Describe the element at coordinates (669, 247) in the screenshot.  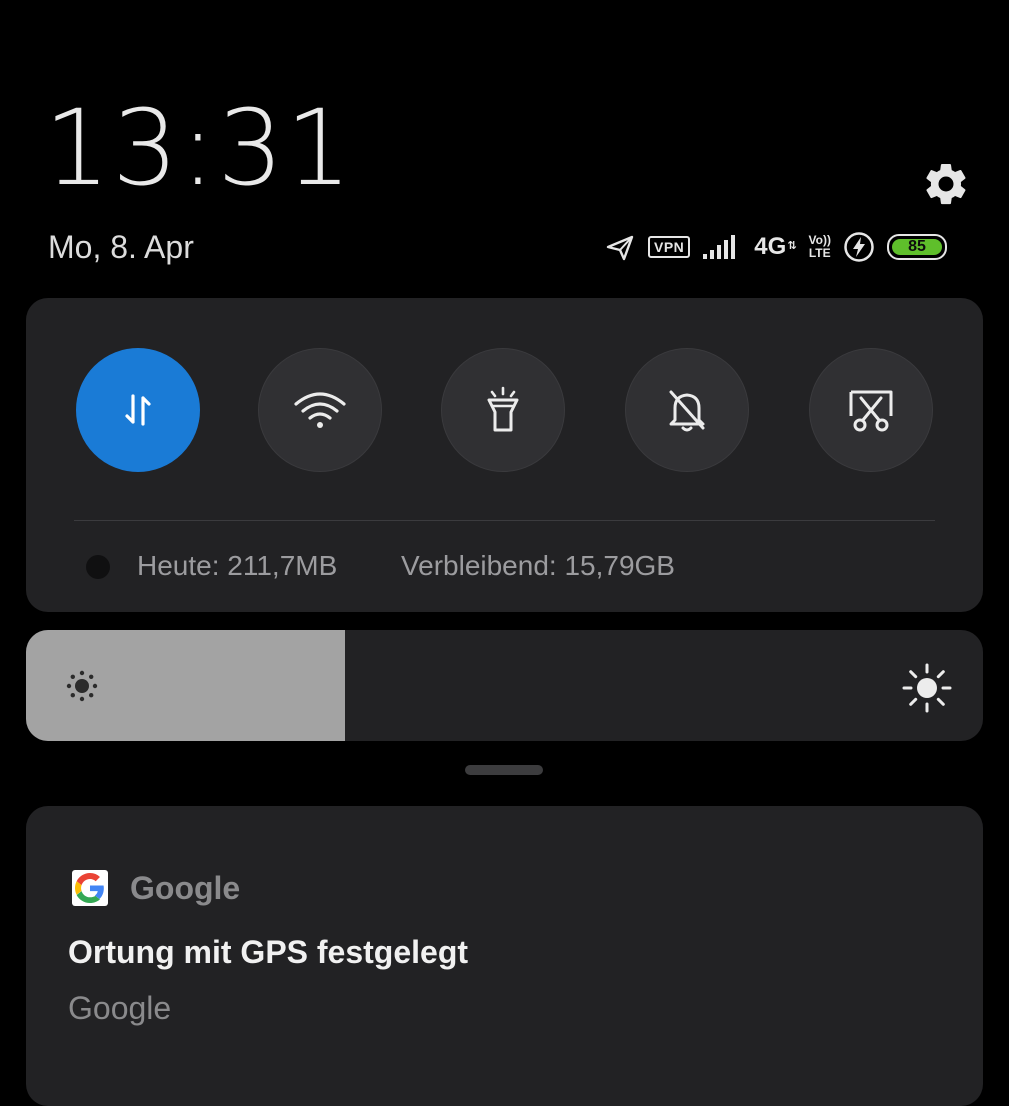
I see `vpn-icon: VPN` at that location.